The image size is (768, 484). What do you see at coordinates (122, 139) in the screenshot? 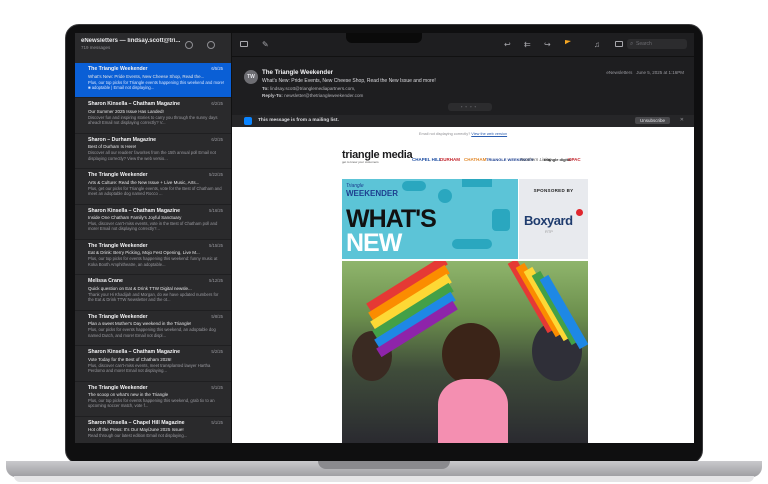
I see `message-sender: Sharon – Durham Magazine` at bounding box center [122, 139].